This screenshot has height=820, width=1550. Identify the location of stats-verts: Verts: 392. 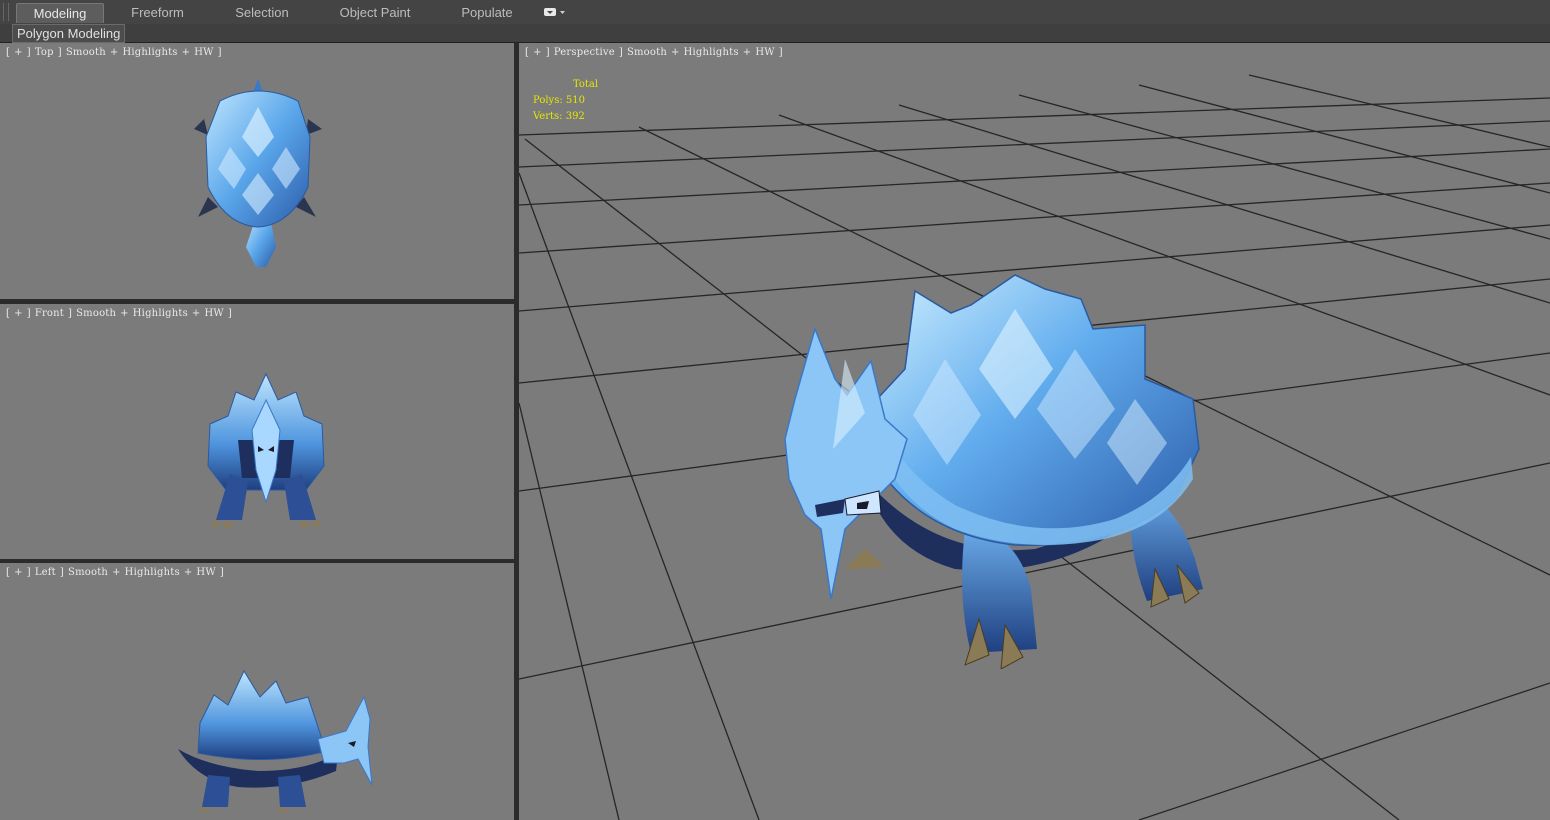
(559, 116).